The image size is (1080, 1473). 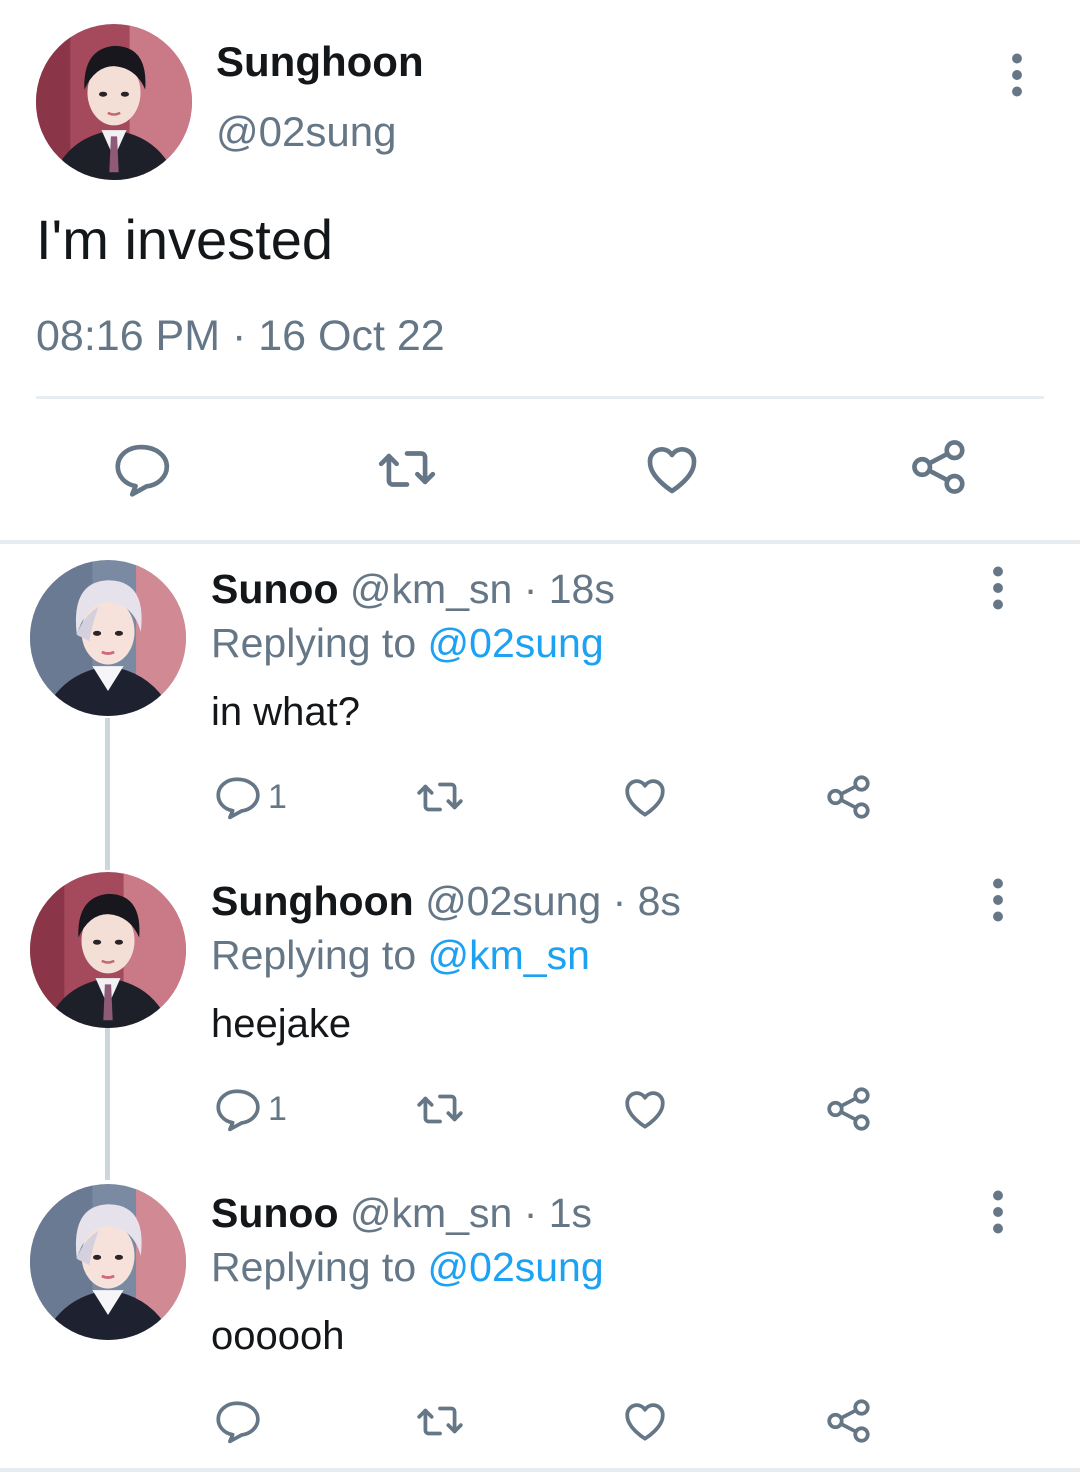 What do you see at coordinates (465, 1213) in the screenshot?
I see `reply-meta: @km_sn · 1s` at bounding box center [465, 1213].